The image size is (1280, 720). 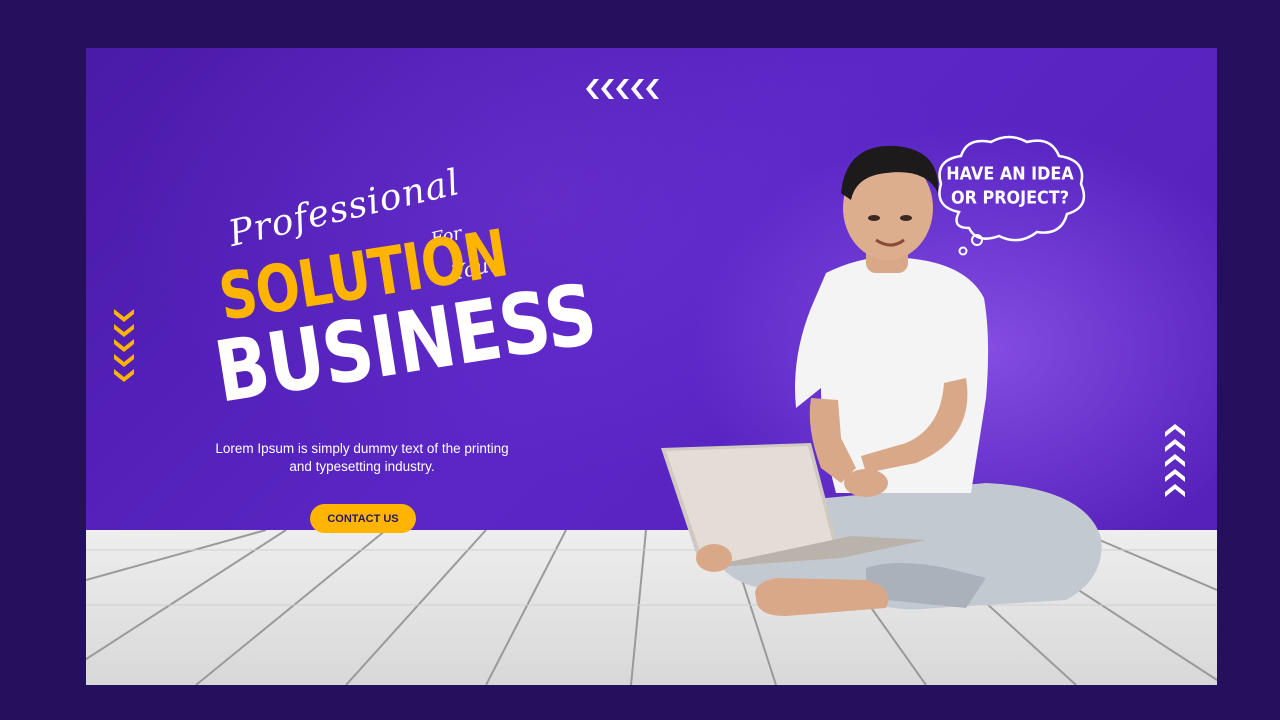 I want to click on bubble-line-1: HAVE AN IDEA, so click(x=1010, y=173).